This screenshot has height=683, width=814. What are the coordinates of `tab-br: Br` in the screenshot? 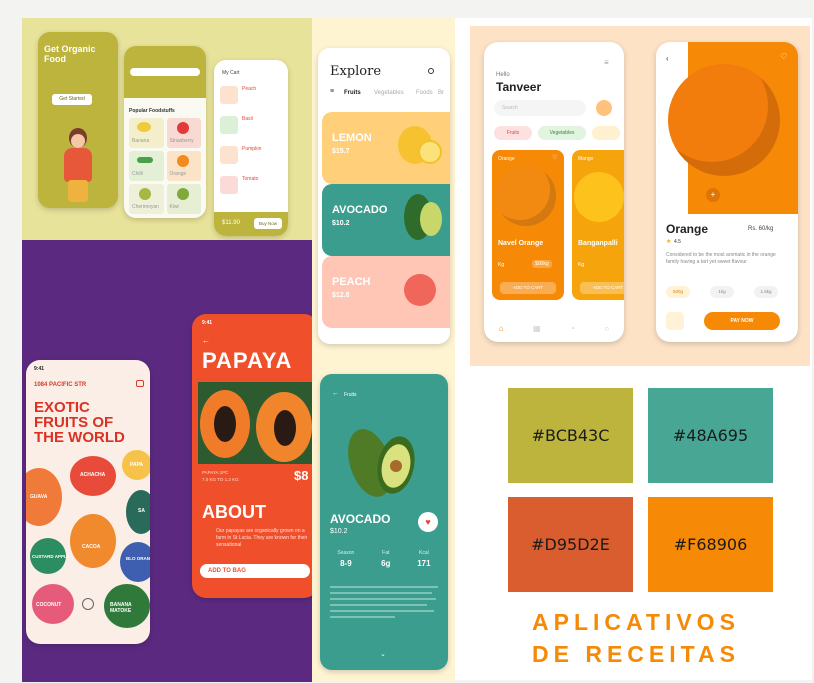 It's located at (441, 93).